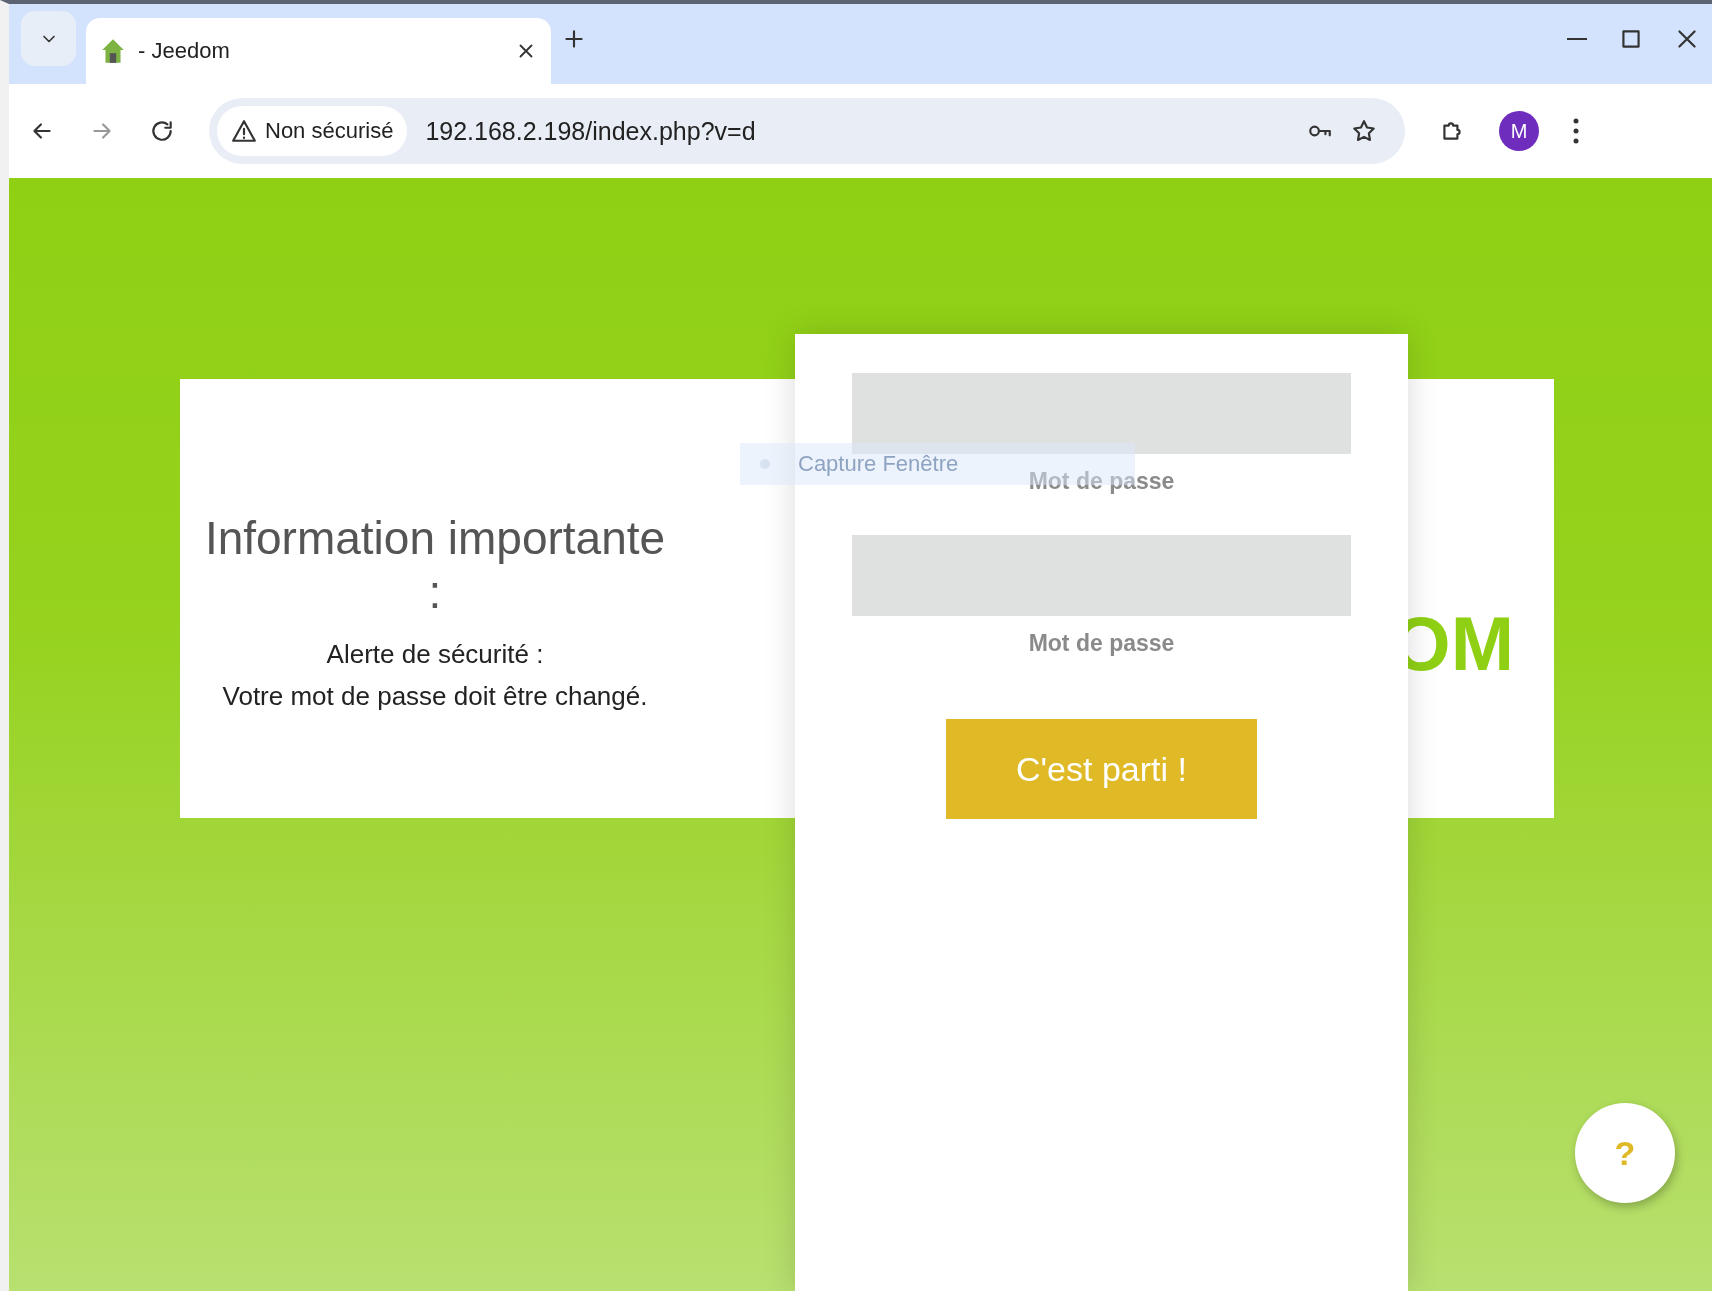  Describe the element at coordinates (435, 591) in the screenshot. I see `info-title: :` at that location.